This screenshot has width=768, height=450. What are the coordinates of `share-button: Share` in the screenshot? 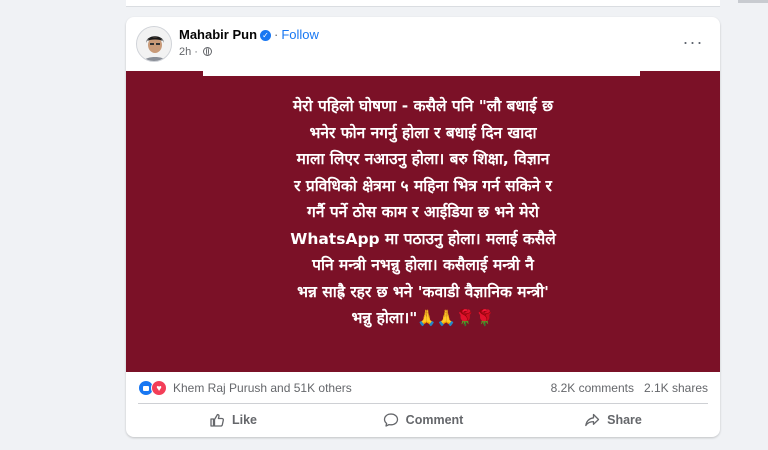 It's located at (613, 420).